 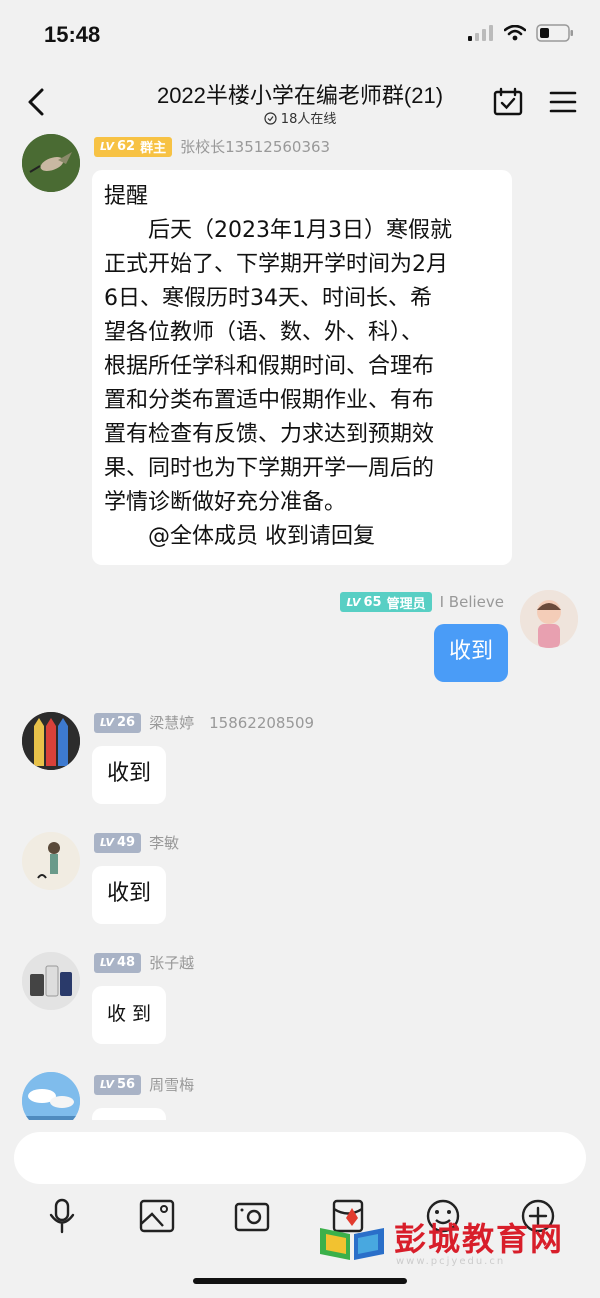 What do you see at coordinates (300, 1281) in the screenshot?
I see `home-indicator` at bounding box center [300, 1281].